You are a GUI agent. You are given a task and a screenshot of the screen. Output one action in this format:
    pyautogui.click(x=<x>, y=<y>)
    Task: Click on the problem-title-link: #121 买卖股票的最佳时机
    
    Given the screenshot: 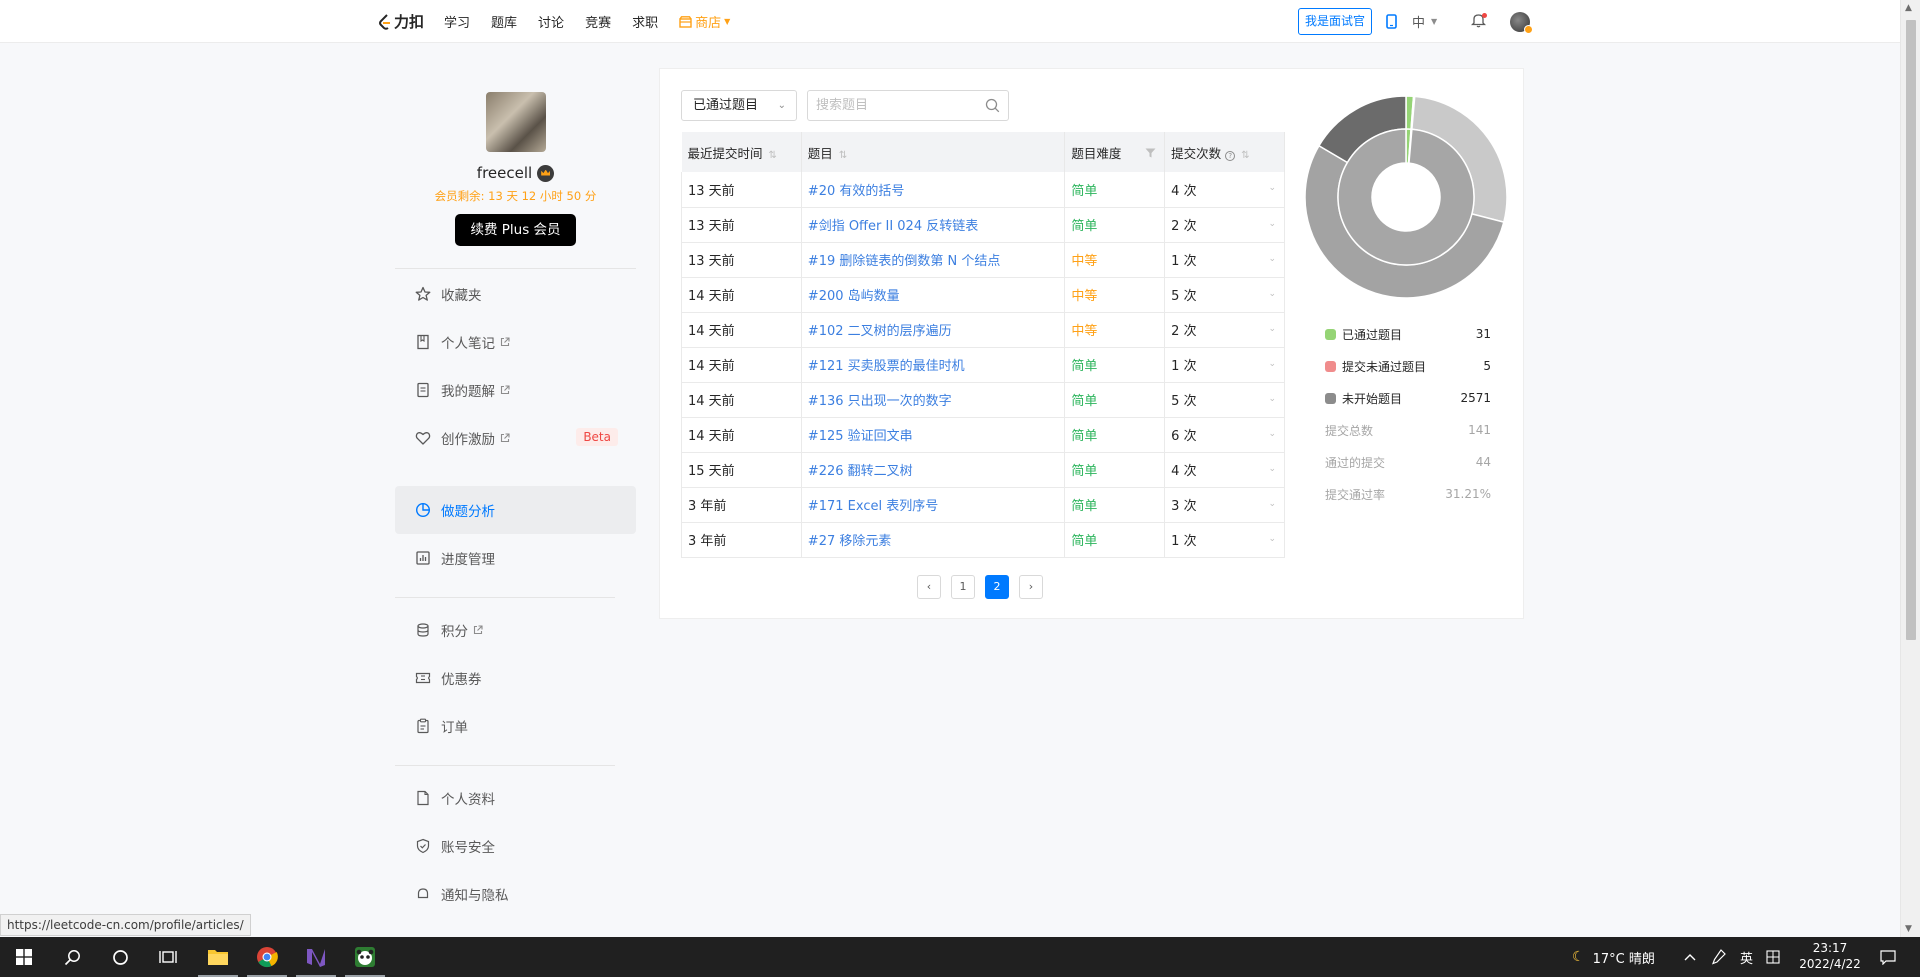 What is the action you would take?
    pyautogui.click(x=886, y=366)
    